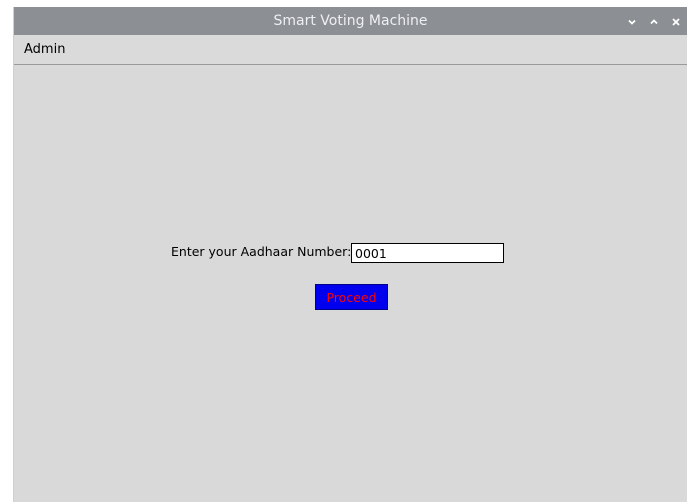 The width and height of the screenshot is (688, 502). I want to click on proceed-button: Proceed, so click(351, 297).